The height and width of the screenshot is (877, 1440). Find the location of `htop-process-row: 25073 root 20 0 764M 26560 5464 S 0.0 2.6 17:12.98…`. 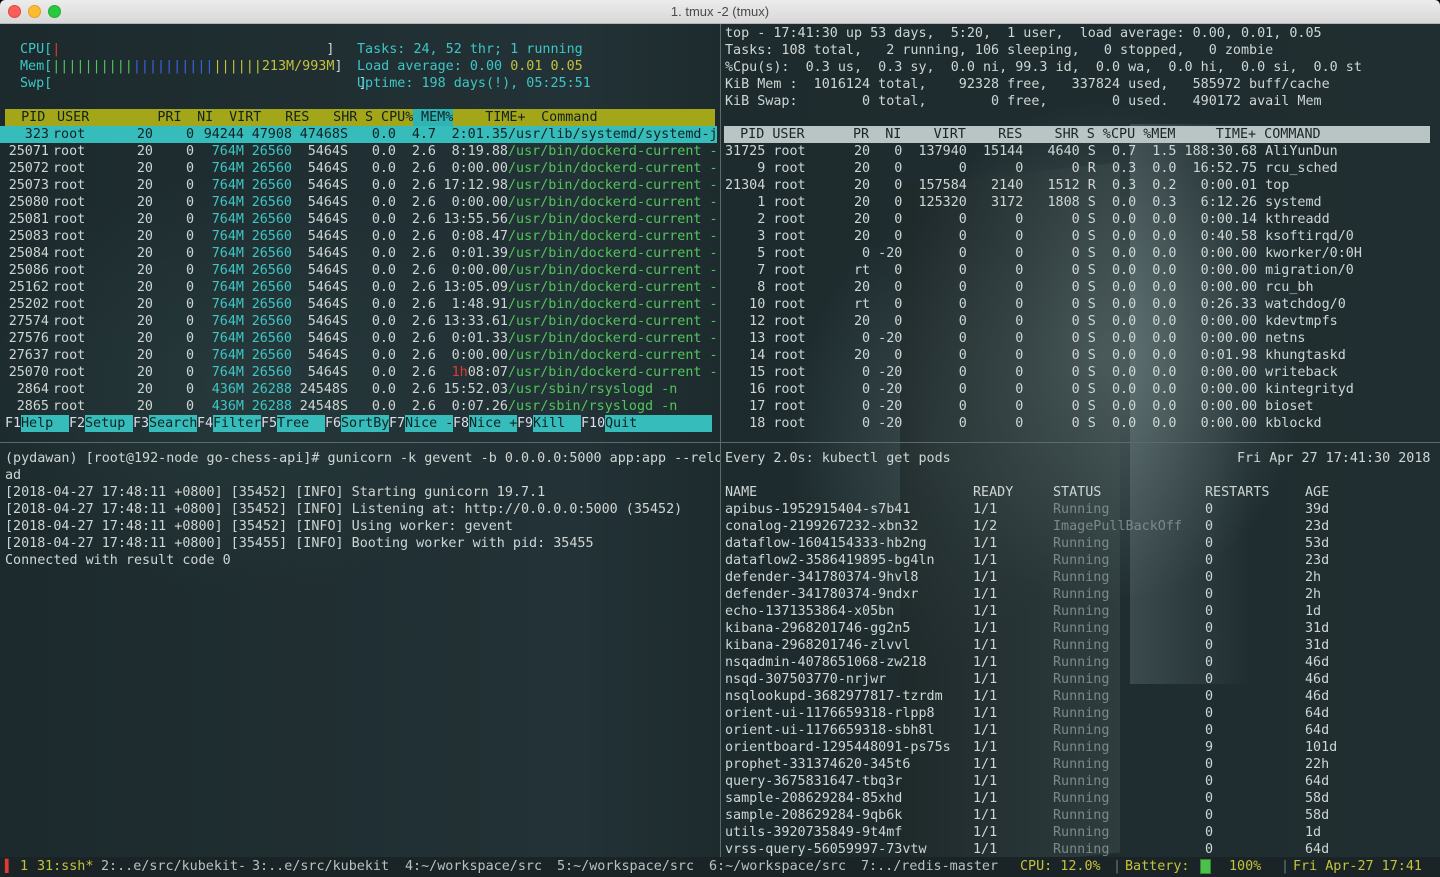

htop-process-row: 25073 root 20 0 764M 26560 5464 S 0.0 2.6 17:12.98… is located at coordinates (359, 185).